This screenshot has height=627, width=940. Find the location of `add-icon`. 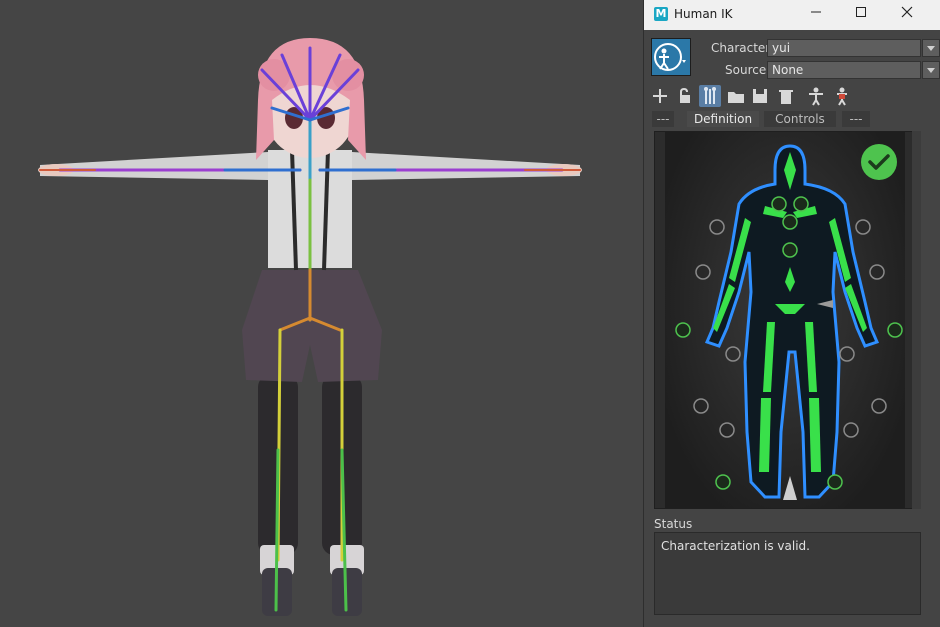

add-icon is located at coordinates (660, 96).